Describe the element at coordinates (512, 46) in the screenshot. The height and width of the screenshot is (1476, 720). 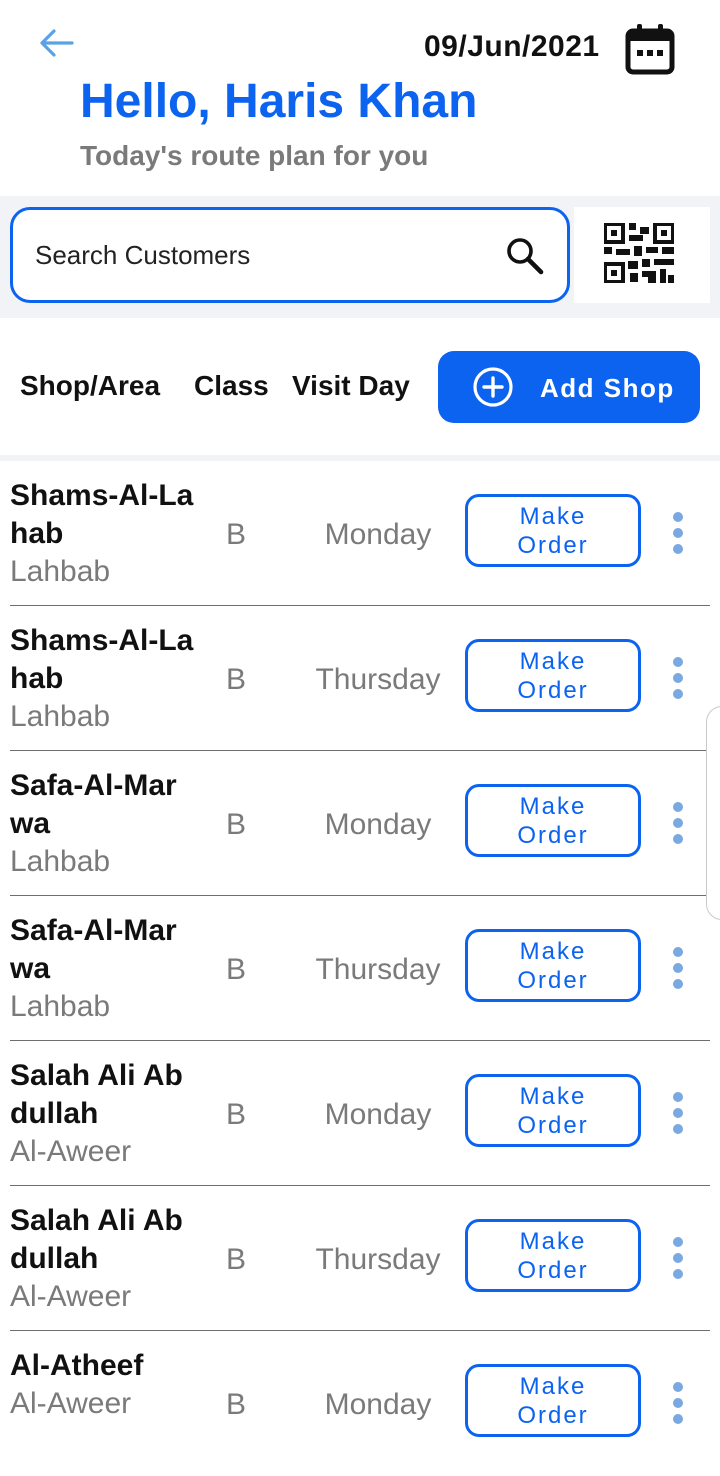
I see `selected-date: 09/Jun/2021` at that location.